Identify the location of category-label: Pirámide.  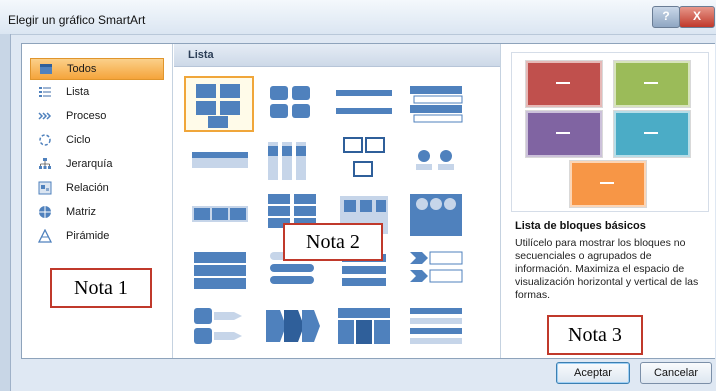
(88, 236).